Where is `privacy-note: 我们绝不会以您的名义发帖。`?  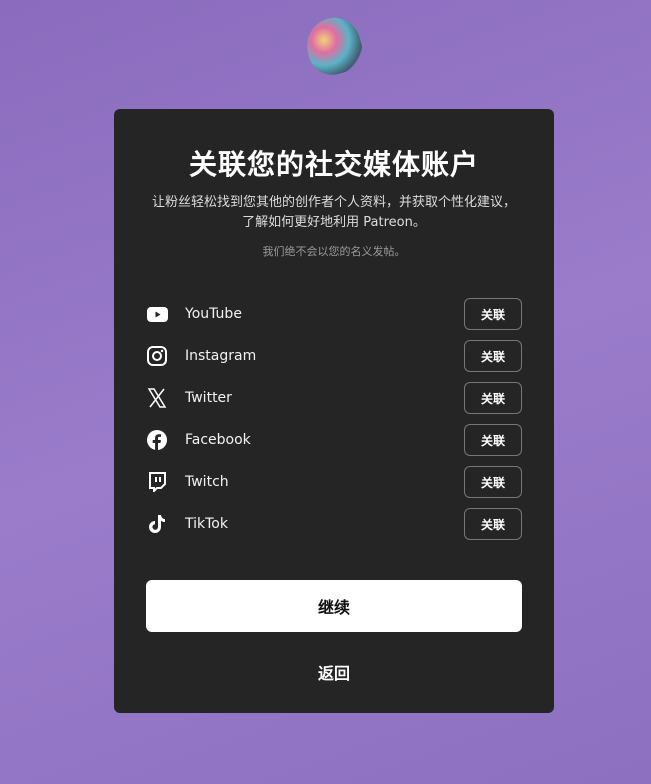
privacy-note: 我们绝不会以您的名义发帖。 is located at coordinates (334, 251).